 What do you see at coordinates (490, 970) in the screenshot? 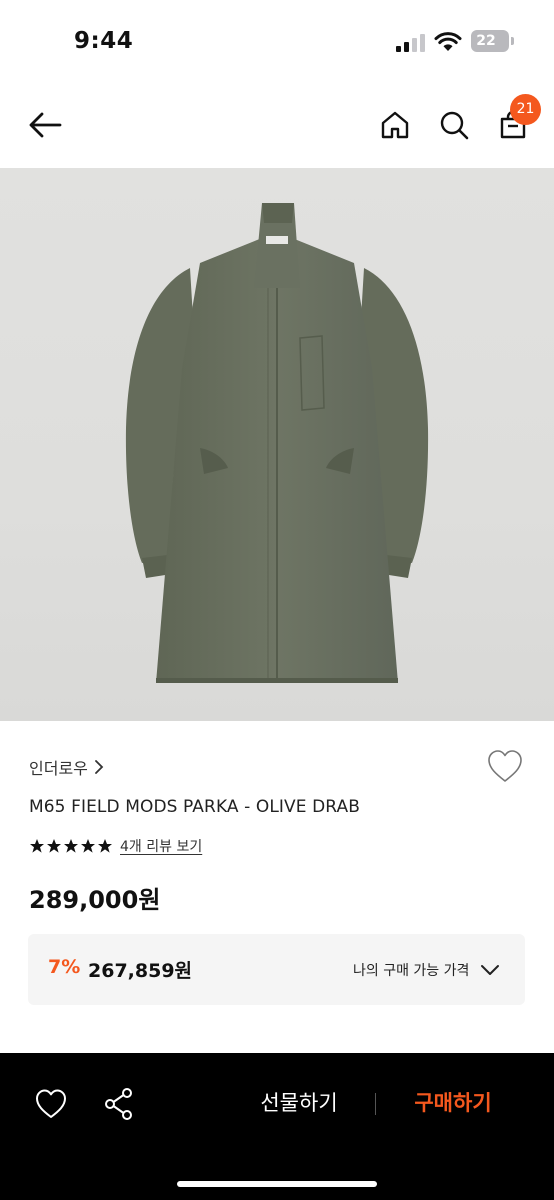
I see `chevron-down-icon` at bounding box center [490, 970].